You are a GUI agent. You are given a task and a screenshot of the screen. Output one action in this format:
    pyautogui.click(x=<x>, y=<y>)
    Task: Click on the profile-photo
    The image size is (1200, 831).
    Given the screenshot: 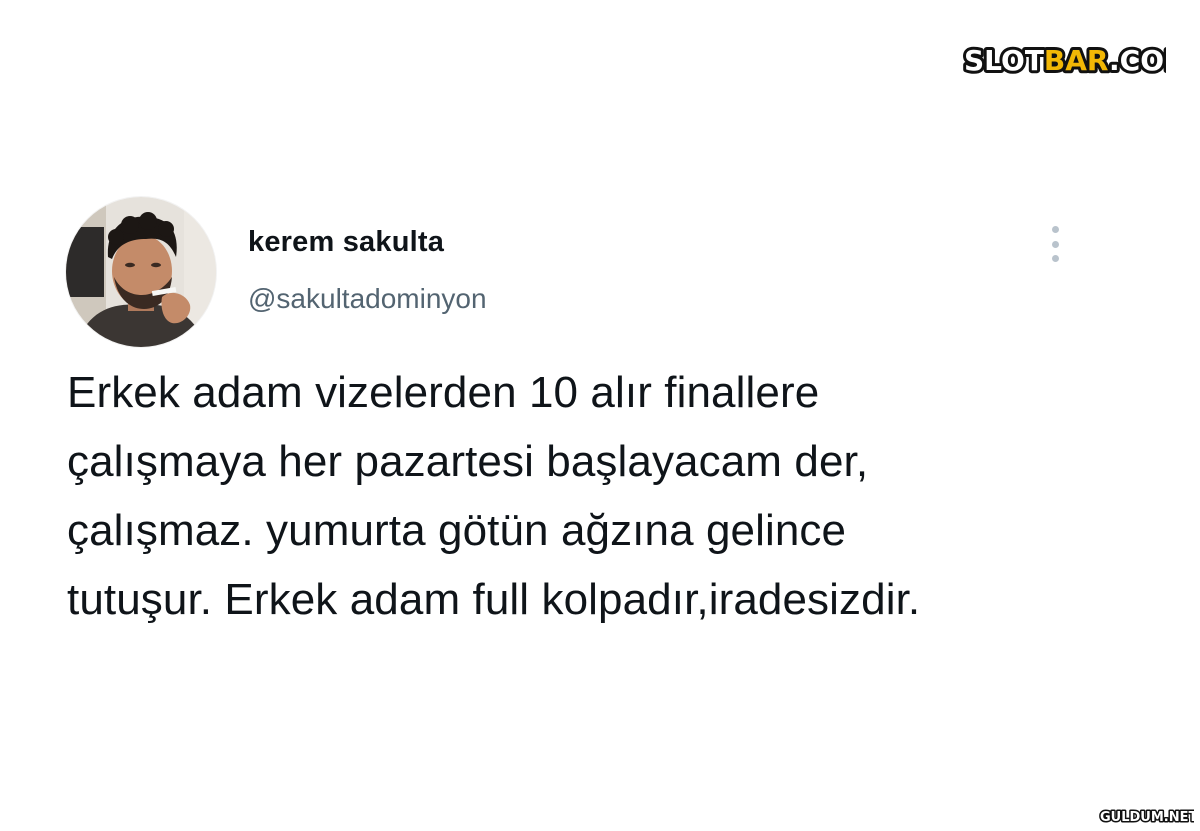 What is the action you would take?
    pyautogui.click(x=141, y=272)
    